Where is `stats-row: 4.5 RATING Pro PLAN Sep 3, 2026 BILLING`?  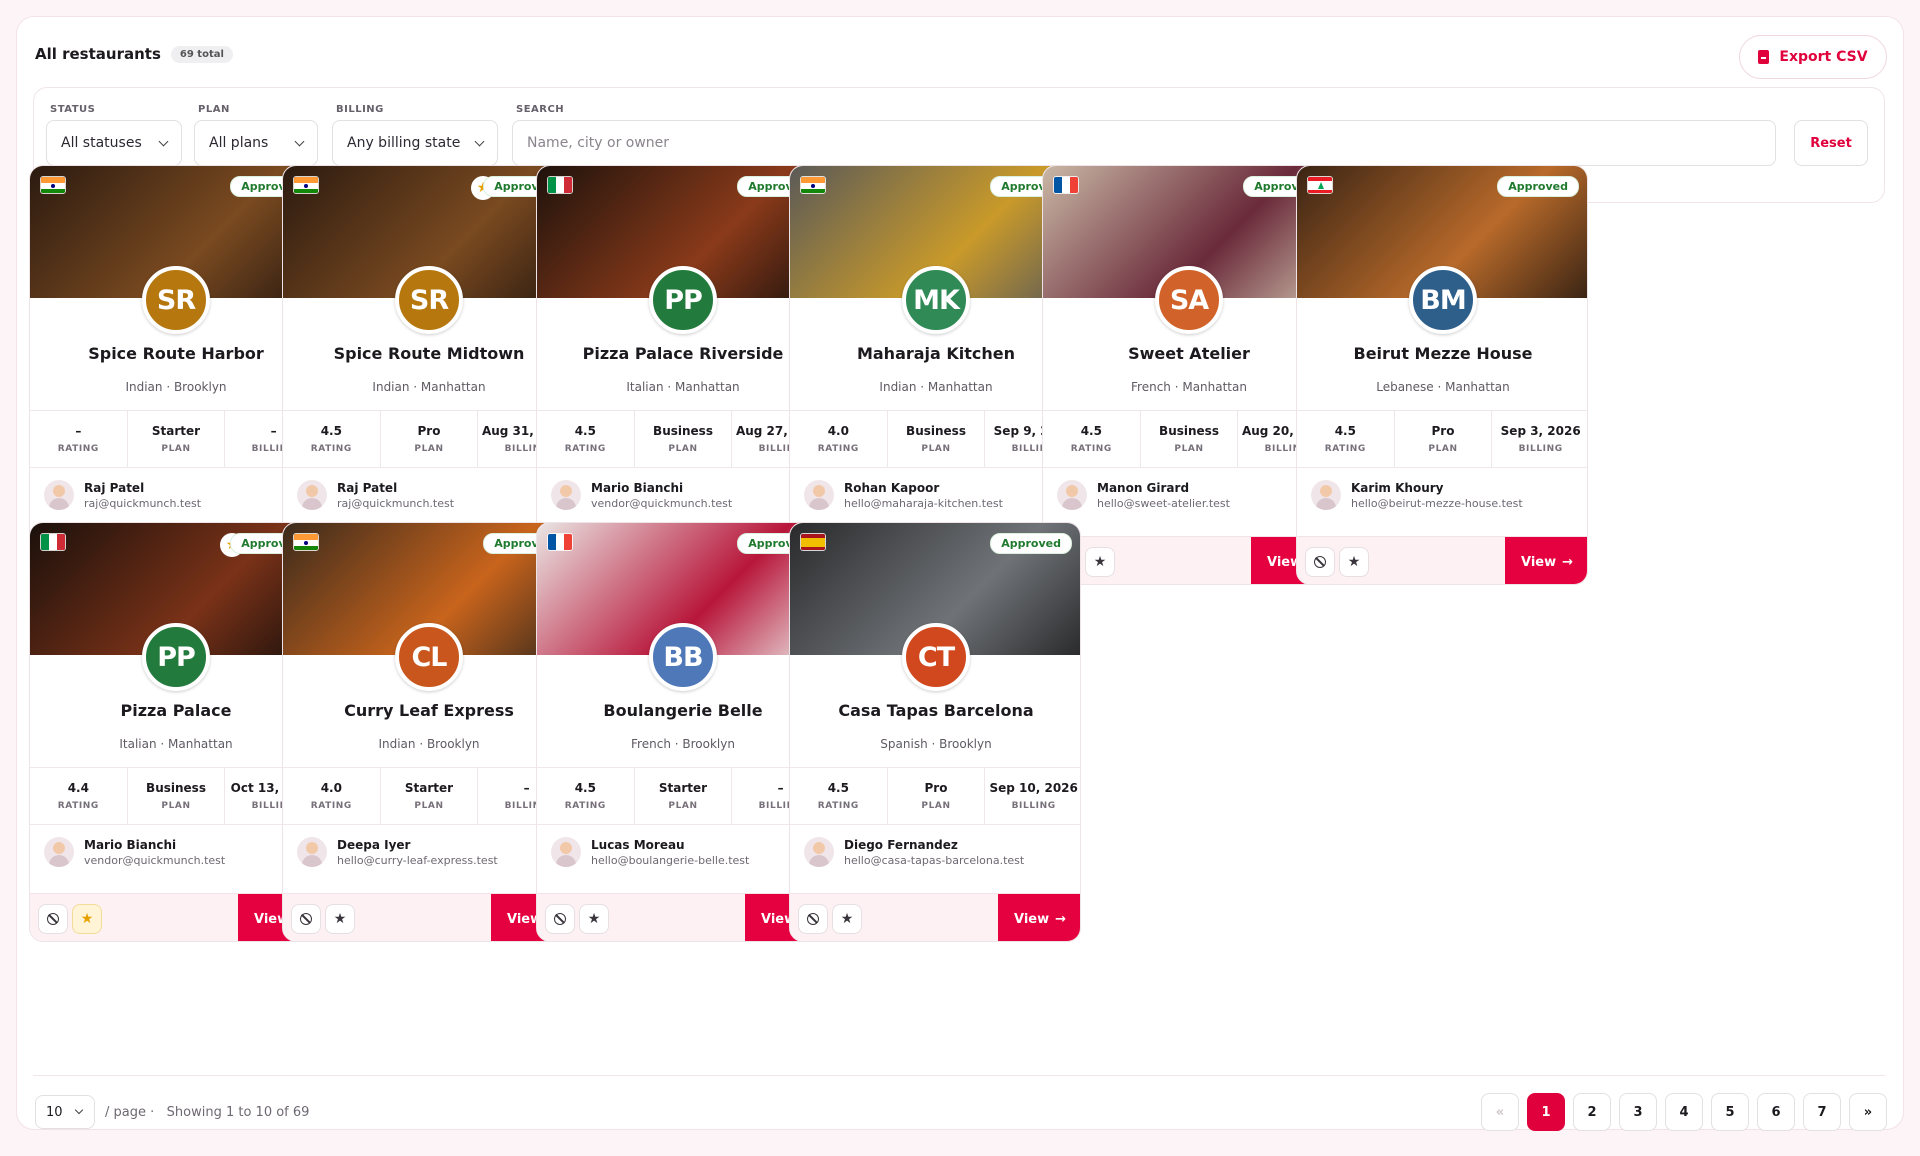
stats-row: 4.5 RATING Pro PLAN Sep 3, 2026 BILLING is located at coordinates (1442, 439).